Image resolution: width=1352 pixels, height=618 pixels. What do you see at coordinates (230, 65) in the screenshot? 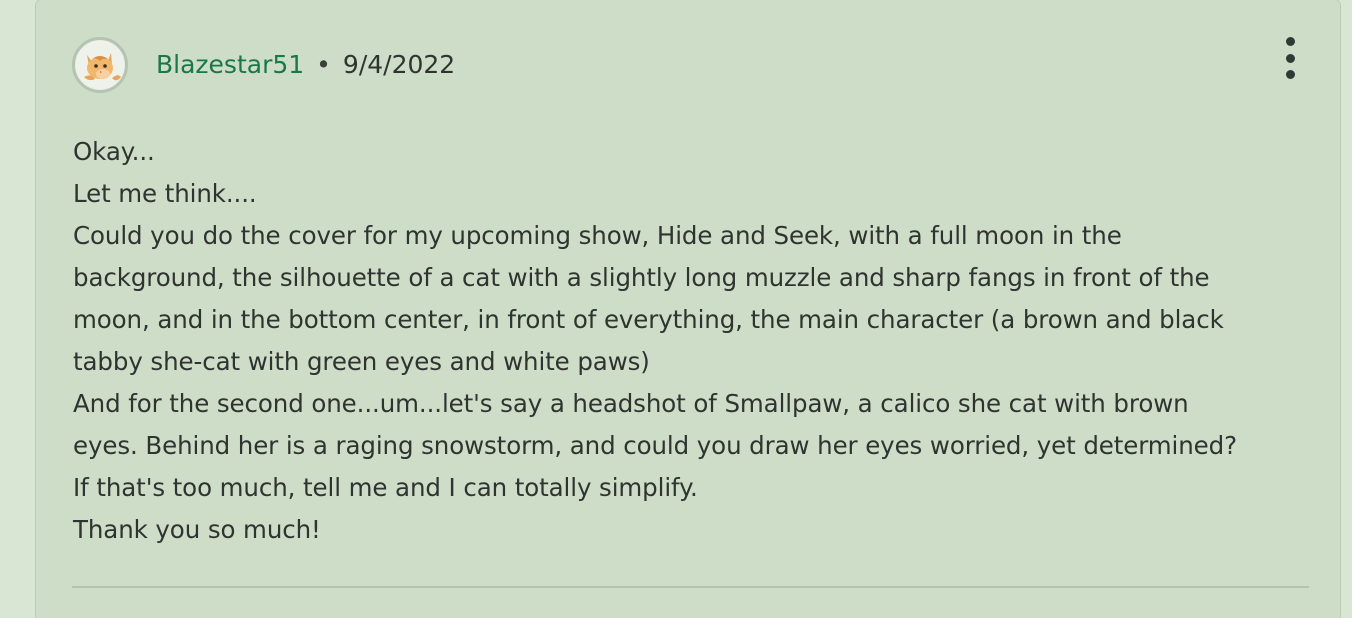
I see `username-link: Blazestar51` at bounding box center [230, 65].